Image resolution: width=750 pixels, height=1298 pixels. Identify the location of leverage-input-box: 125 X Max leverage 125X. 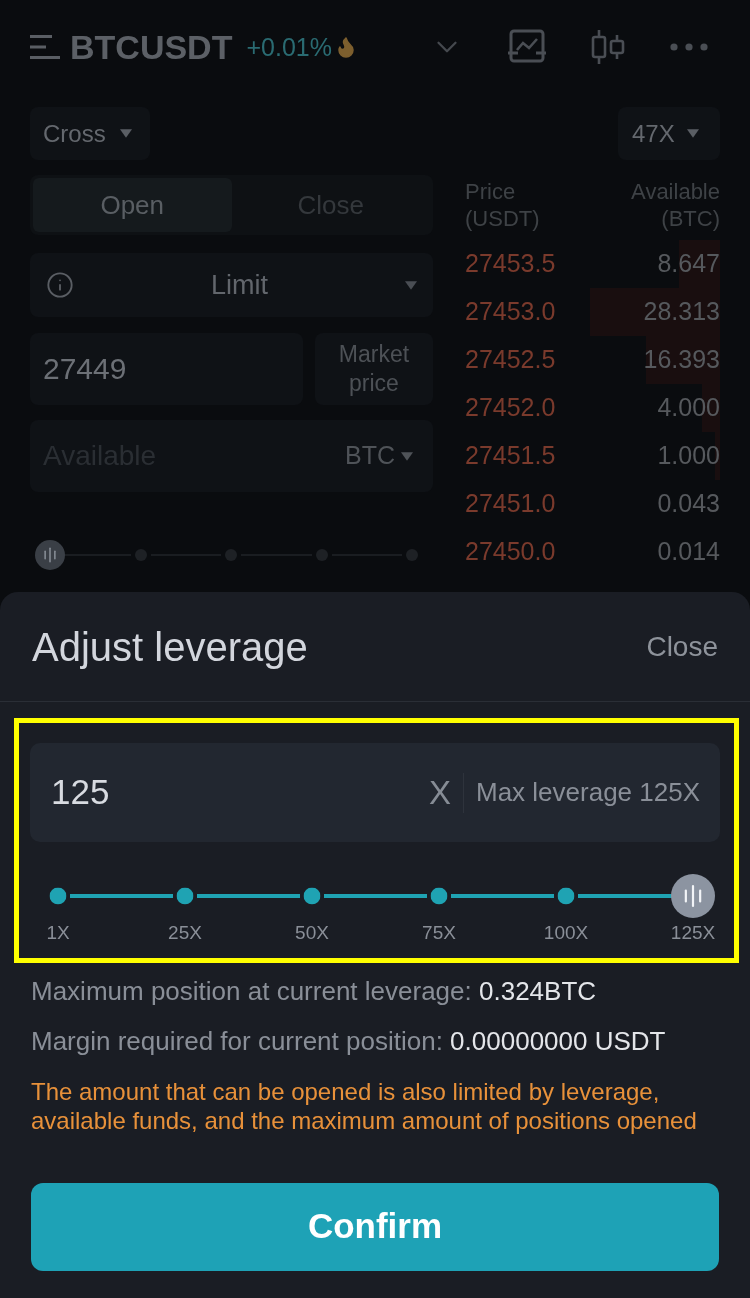
(375, 792).